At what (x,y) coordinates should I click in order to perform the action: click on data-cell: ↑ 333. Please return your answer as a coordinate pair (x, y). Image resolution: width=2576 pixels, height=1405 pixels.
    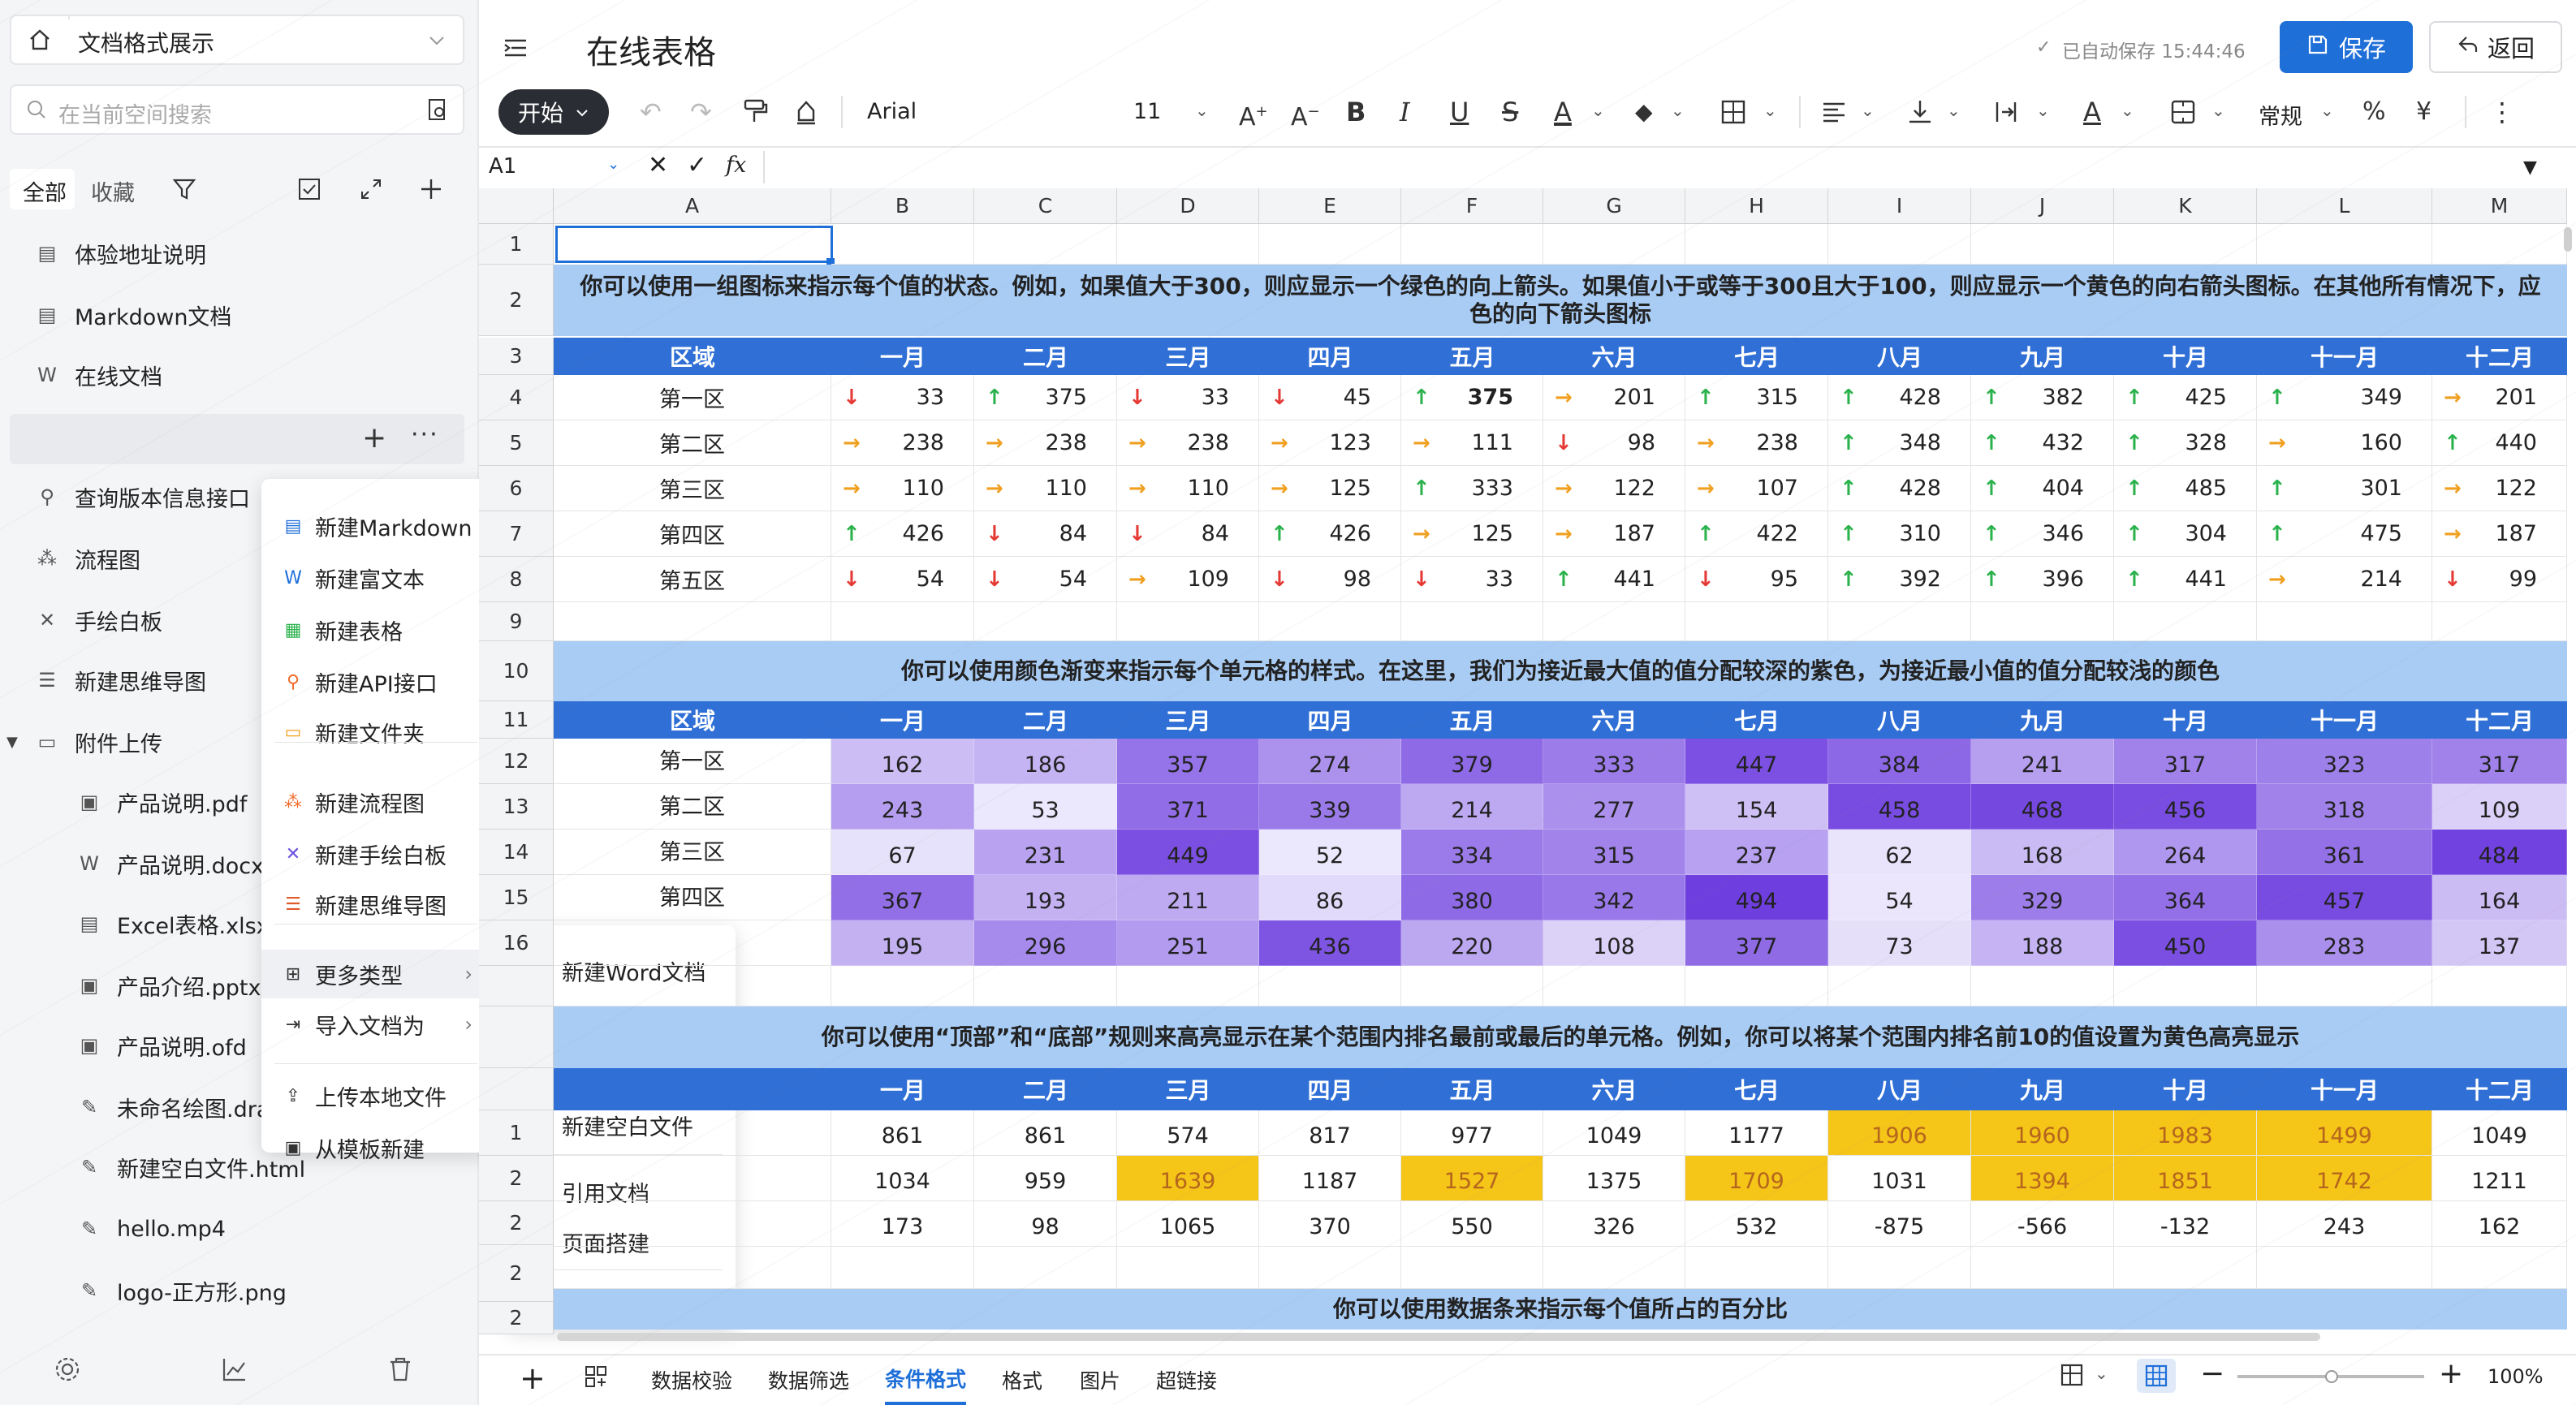
    Looking at the image, I should click on (1472, 488).